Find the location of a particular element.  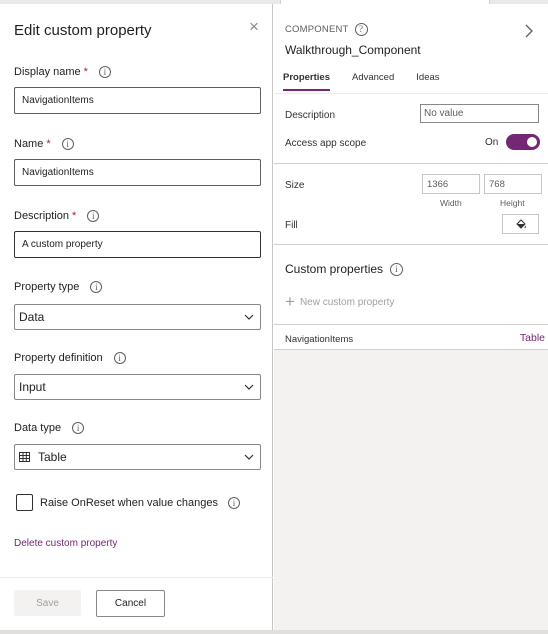

tab-list: Properties Advanced Ideas is located at coordinates (372, 81).